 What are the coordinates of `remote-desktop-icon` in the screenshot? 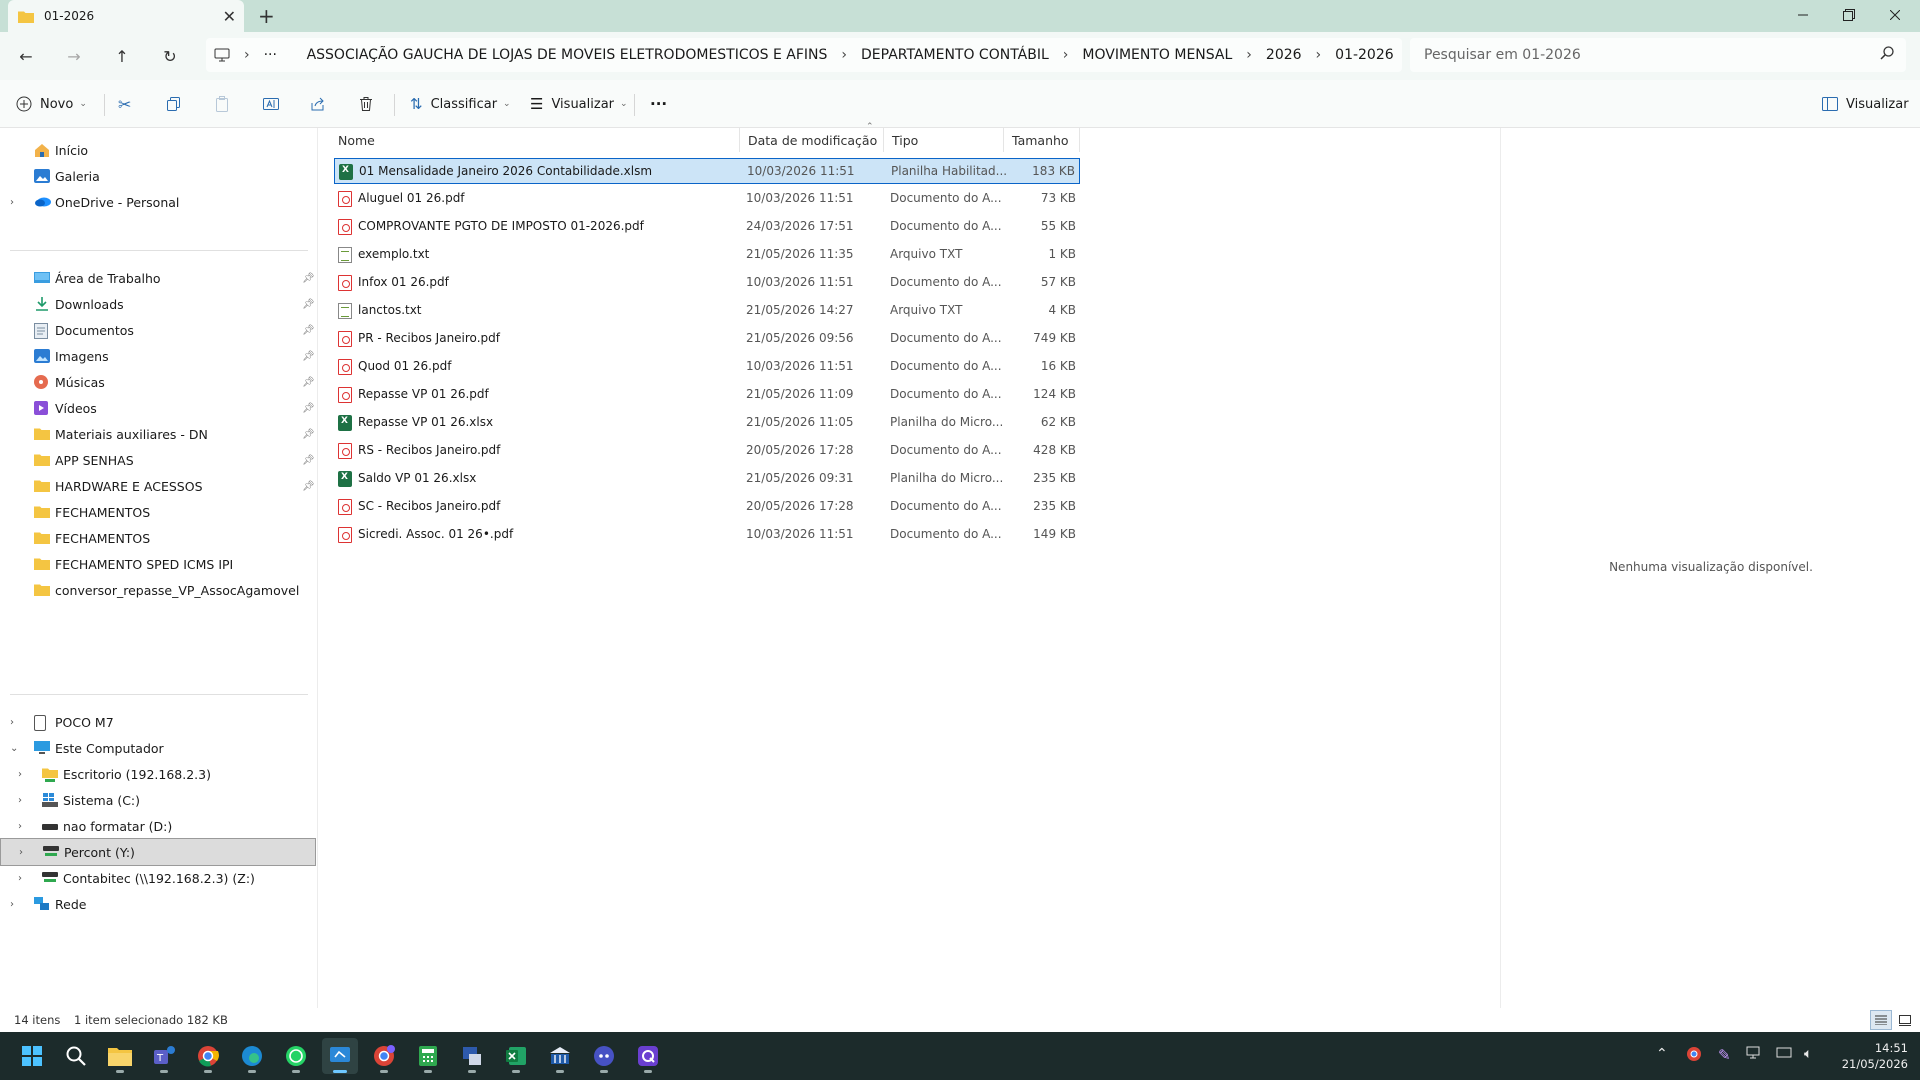 It's located at (340, 1056).